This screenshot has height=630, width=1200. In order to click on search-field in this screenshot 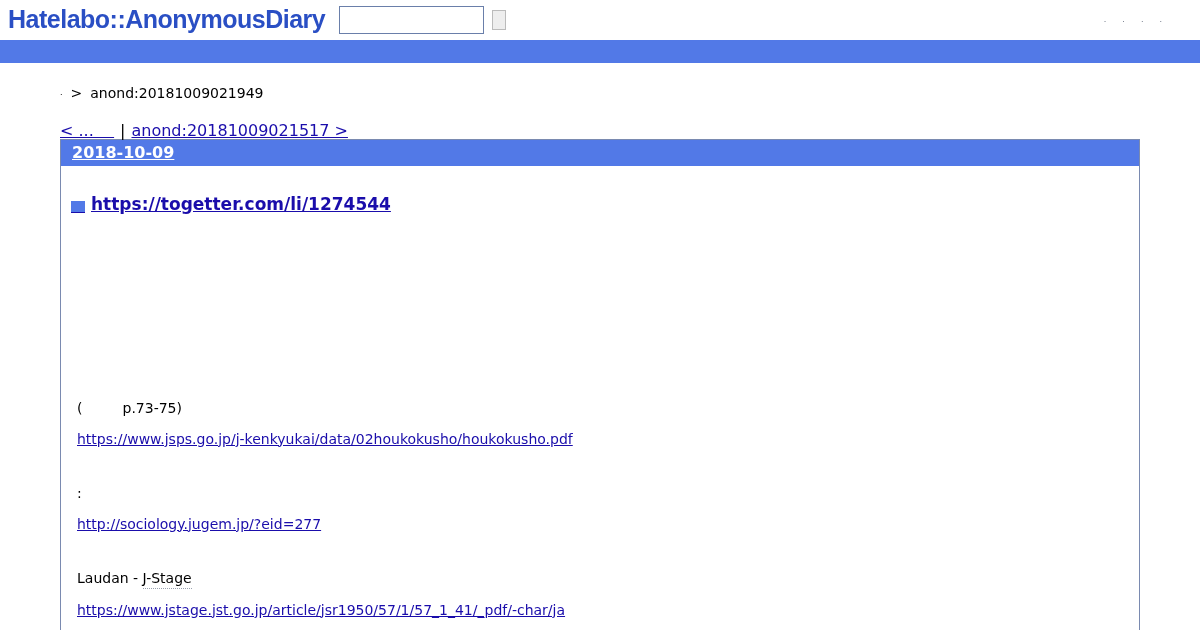, I will do `click(412, 20)`.